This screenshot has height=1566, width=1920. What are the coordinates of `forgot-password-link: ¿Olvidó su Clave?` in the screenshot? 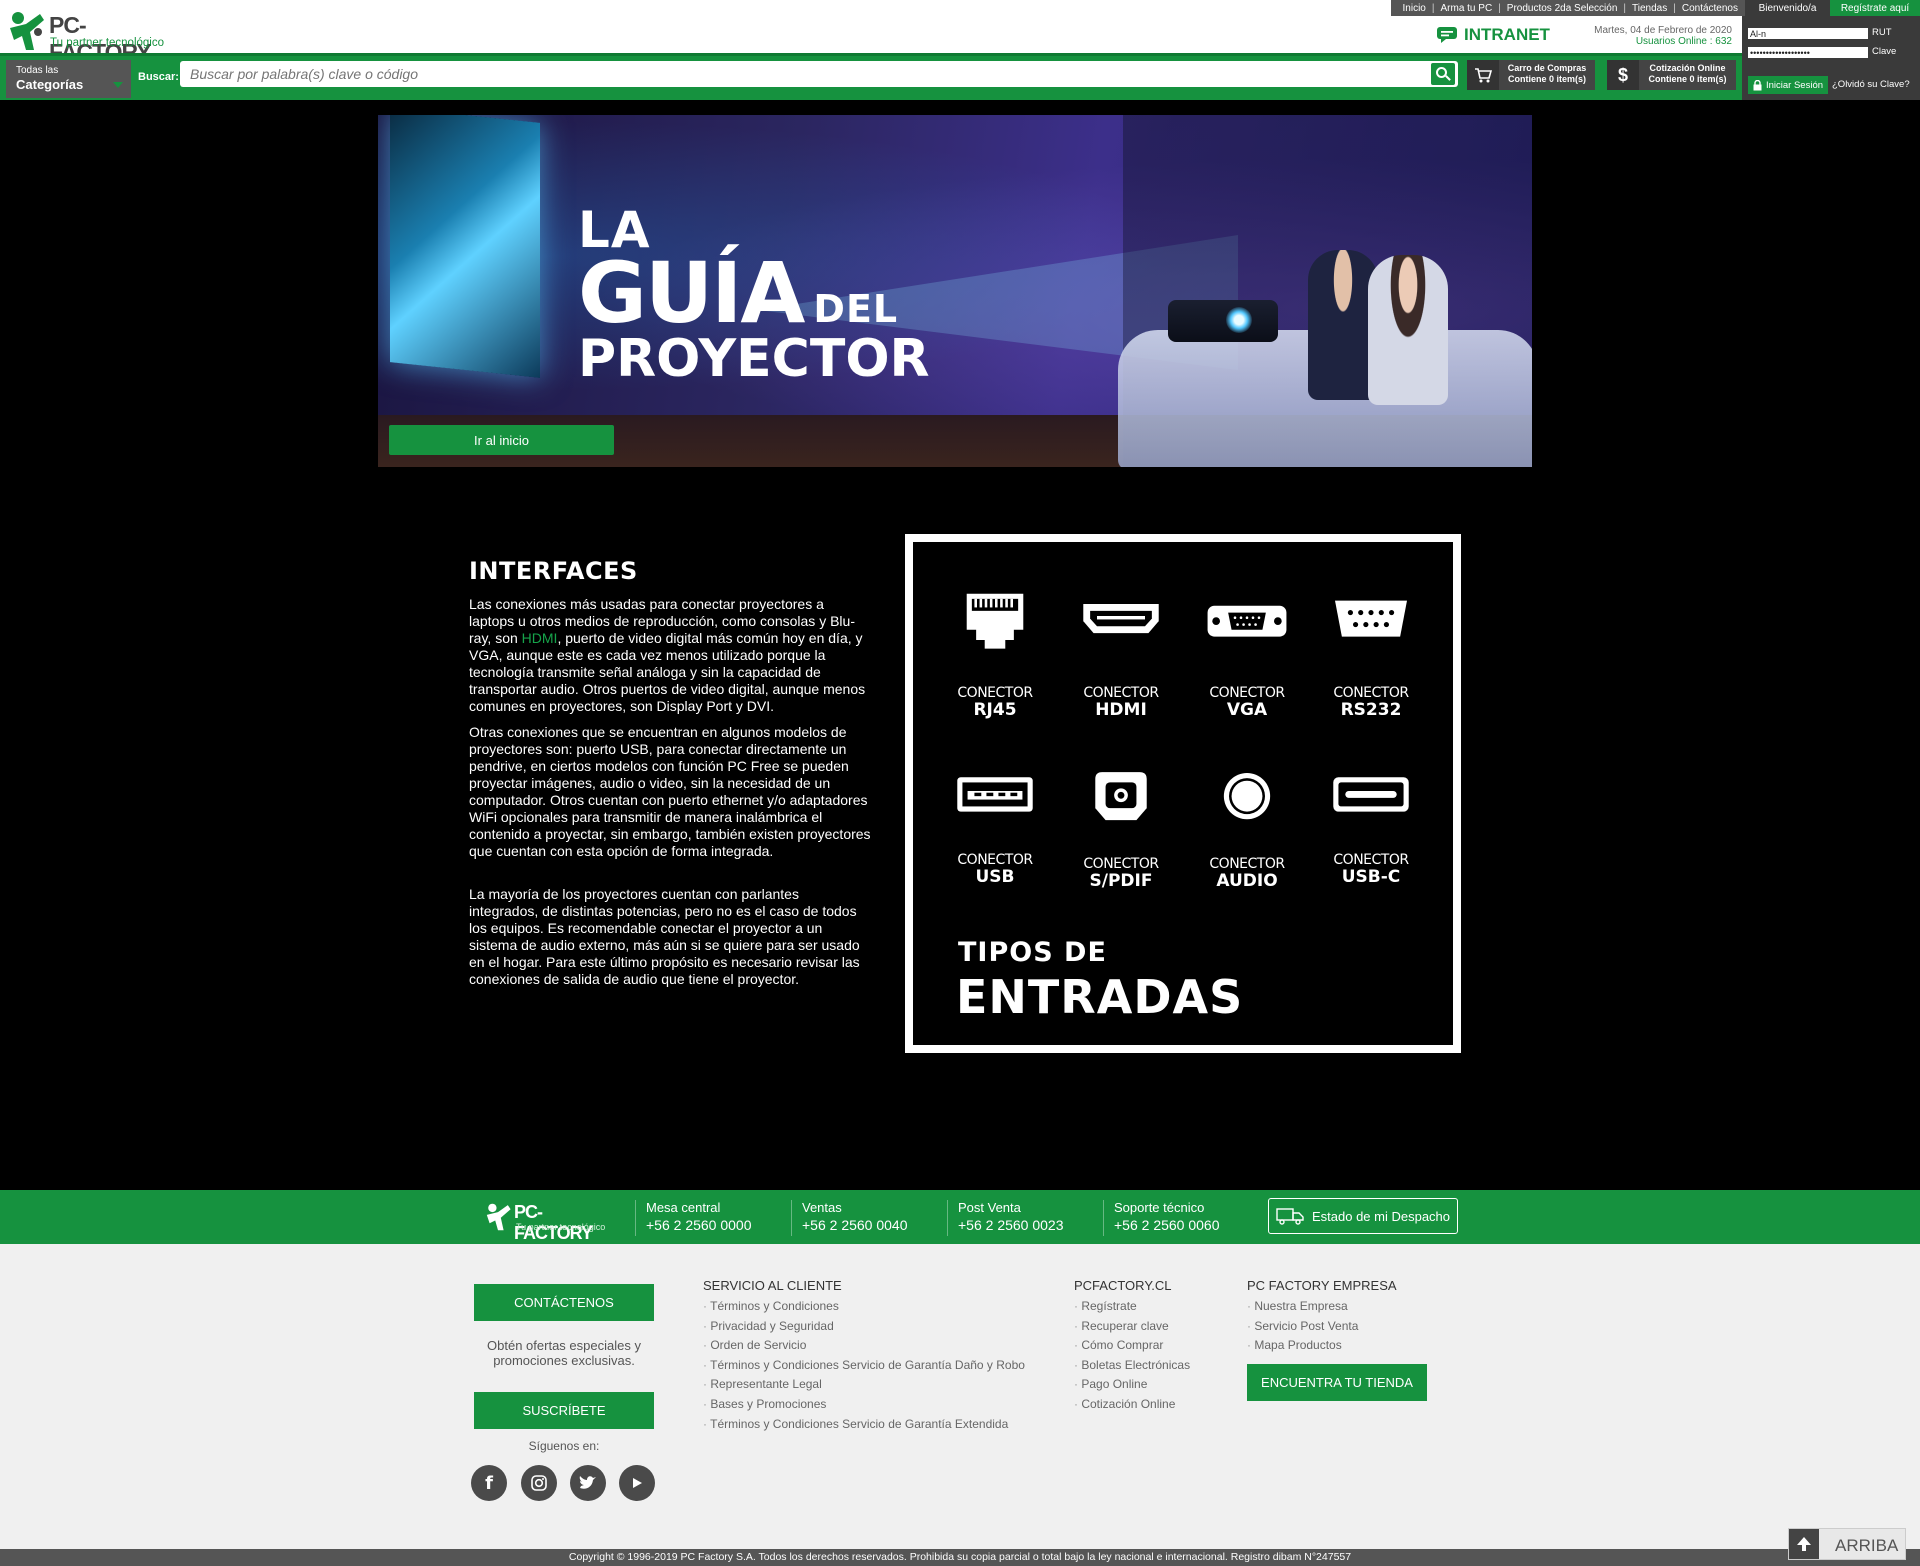 It's located at (1871, 84).